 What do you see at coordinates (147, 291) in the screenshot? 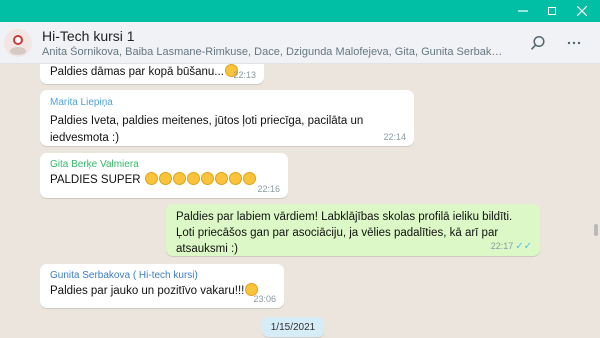
I see `message-text: Paldies par jauko un pozitīvo vakaru!!!` at bounding box center [147, 291].